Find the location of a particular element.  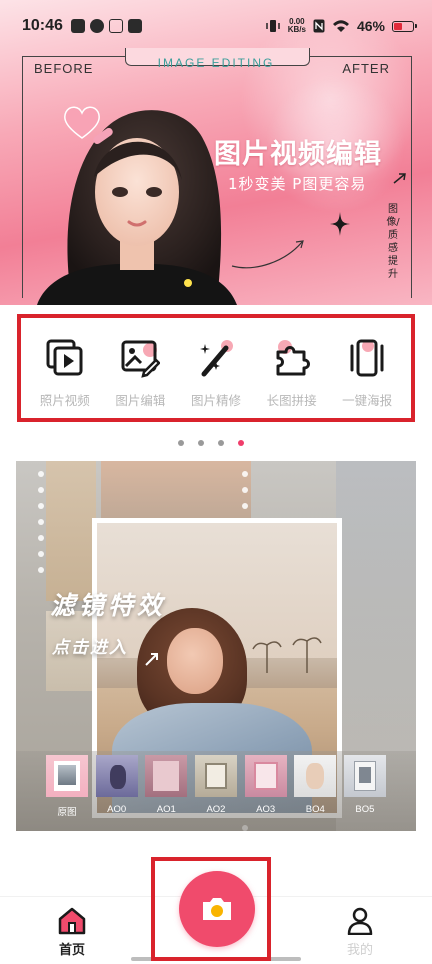

filter-thumb-ao1: AO1 is located at coordinates (166, 793).